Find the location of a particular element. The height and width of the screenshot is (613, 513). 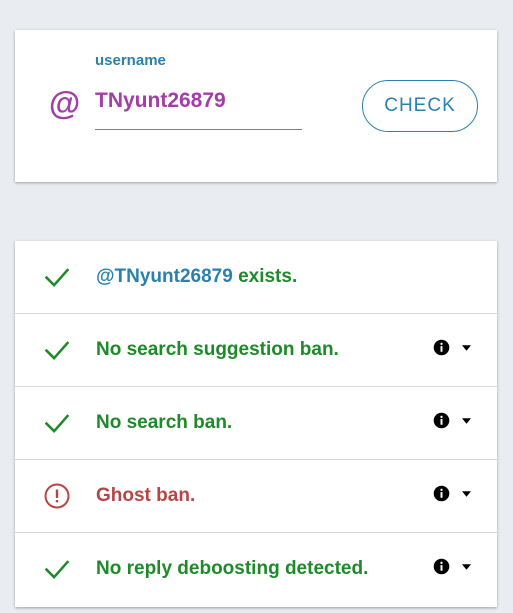

username-input is located at coordinates (198, 107).